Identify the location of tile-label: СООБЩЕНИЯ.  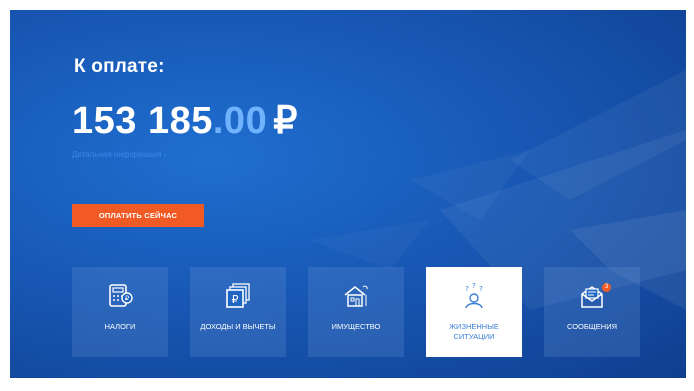
(592, 326).